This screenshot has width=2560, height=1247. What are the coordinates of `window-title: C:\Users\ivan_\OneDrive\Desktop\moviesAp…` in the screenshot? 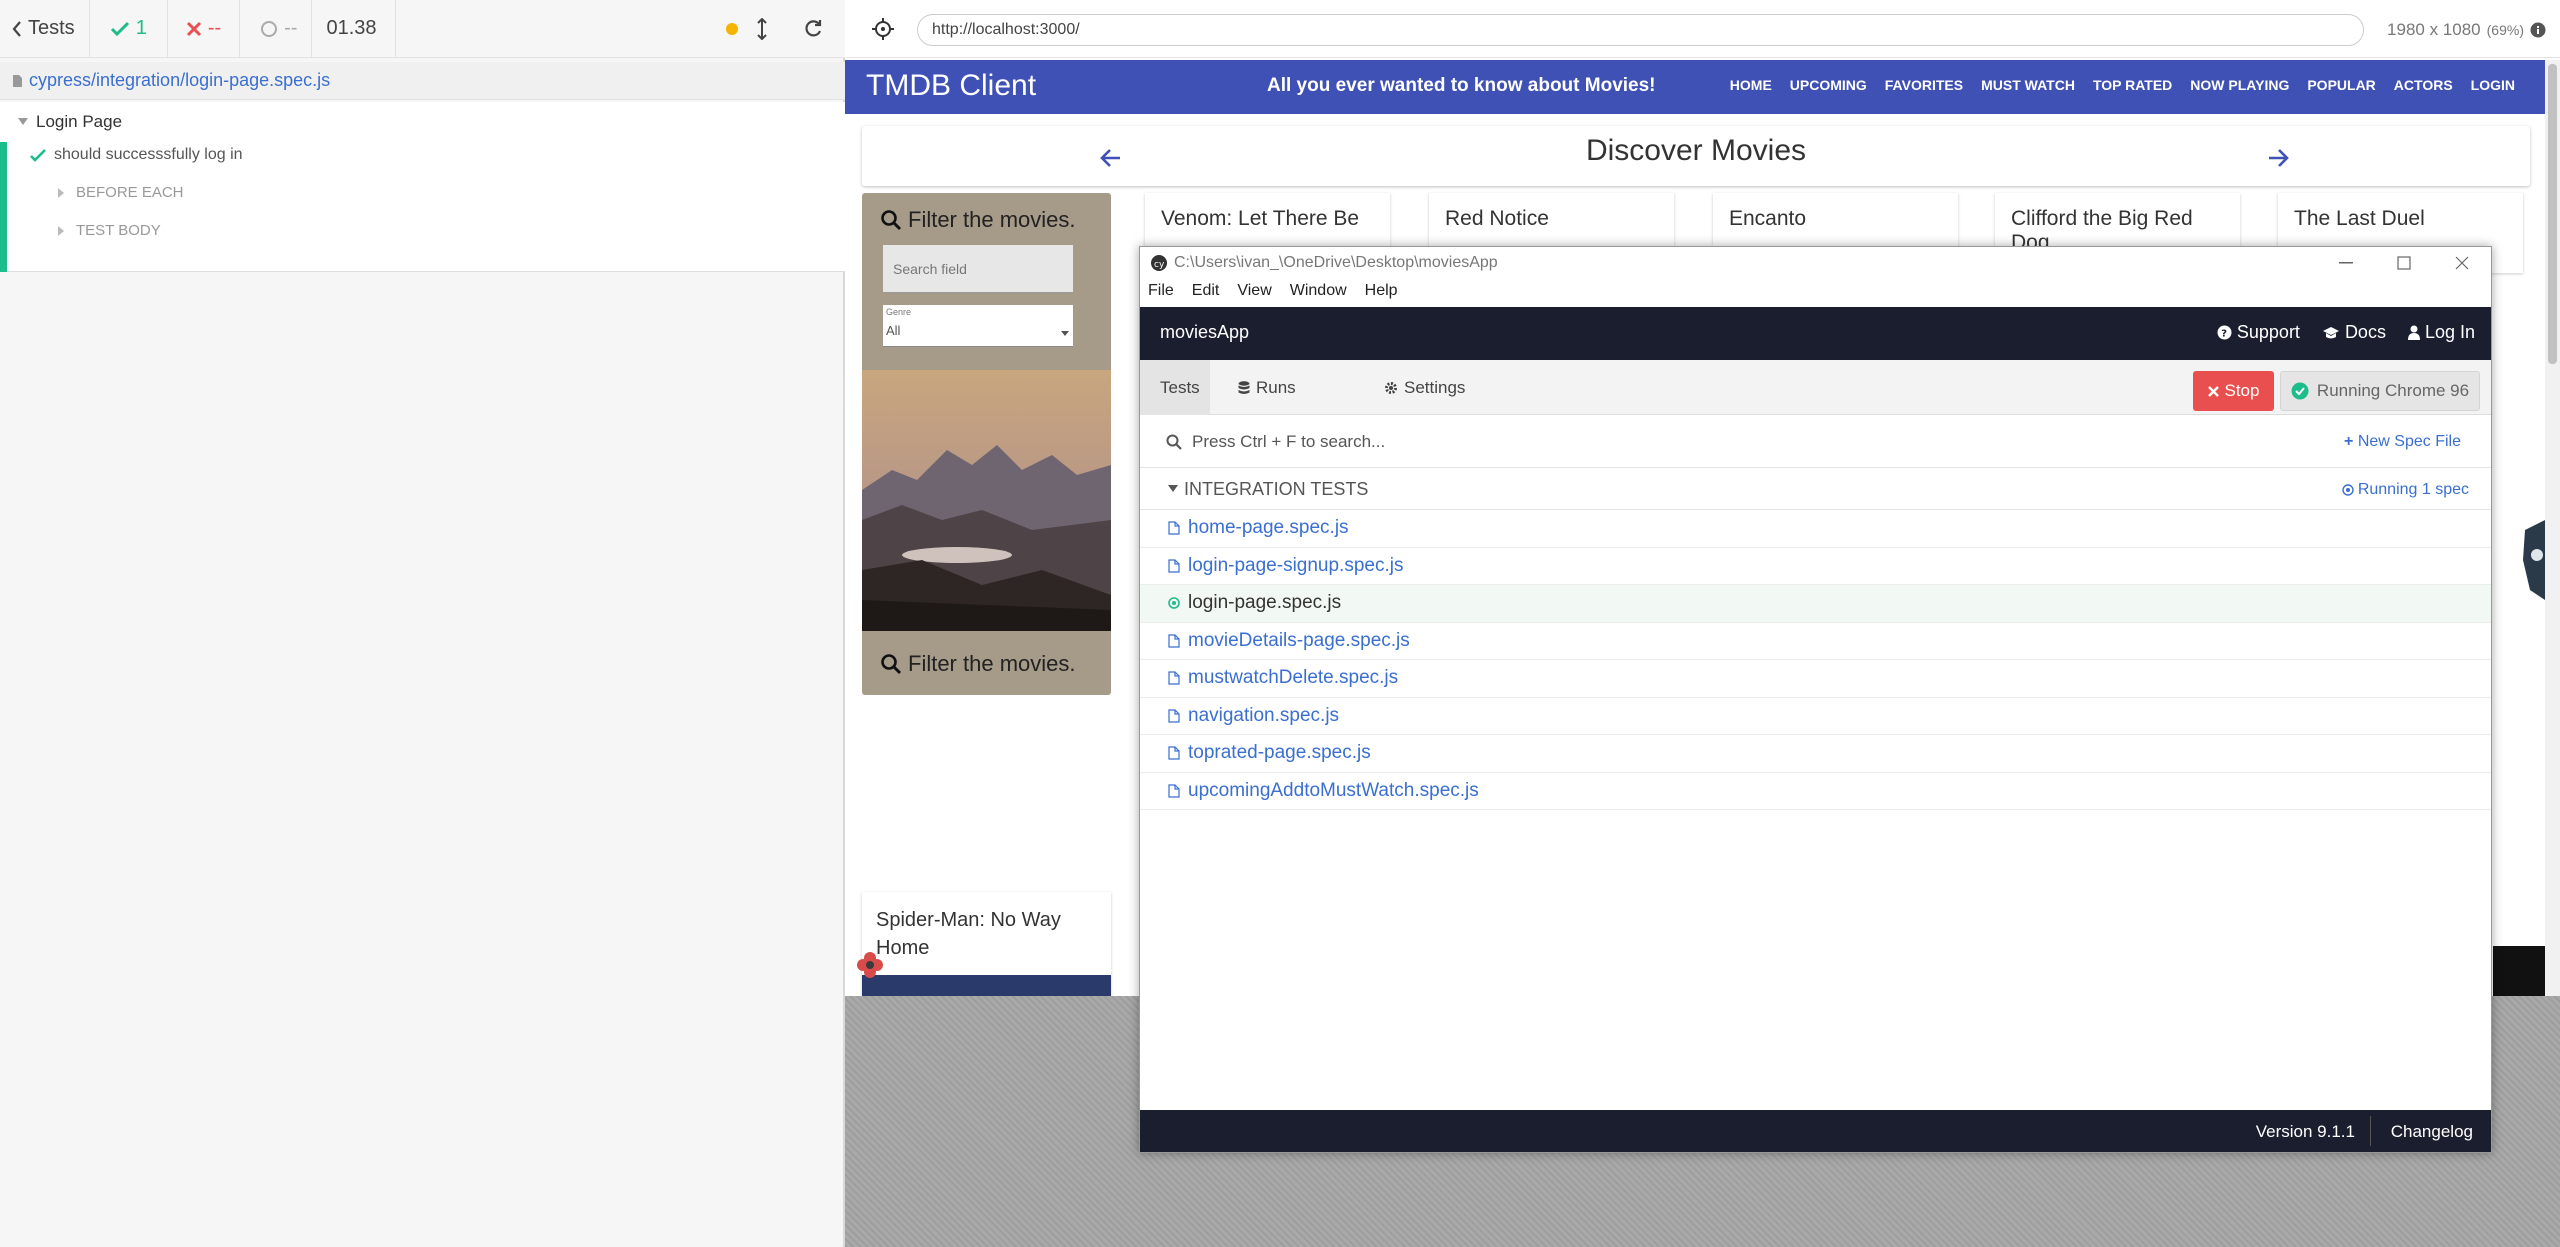 It's located at (1336, 262).